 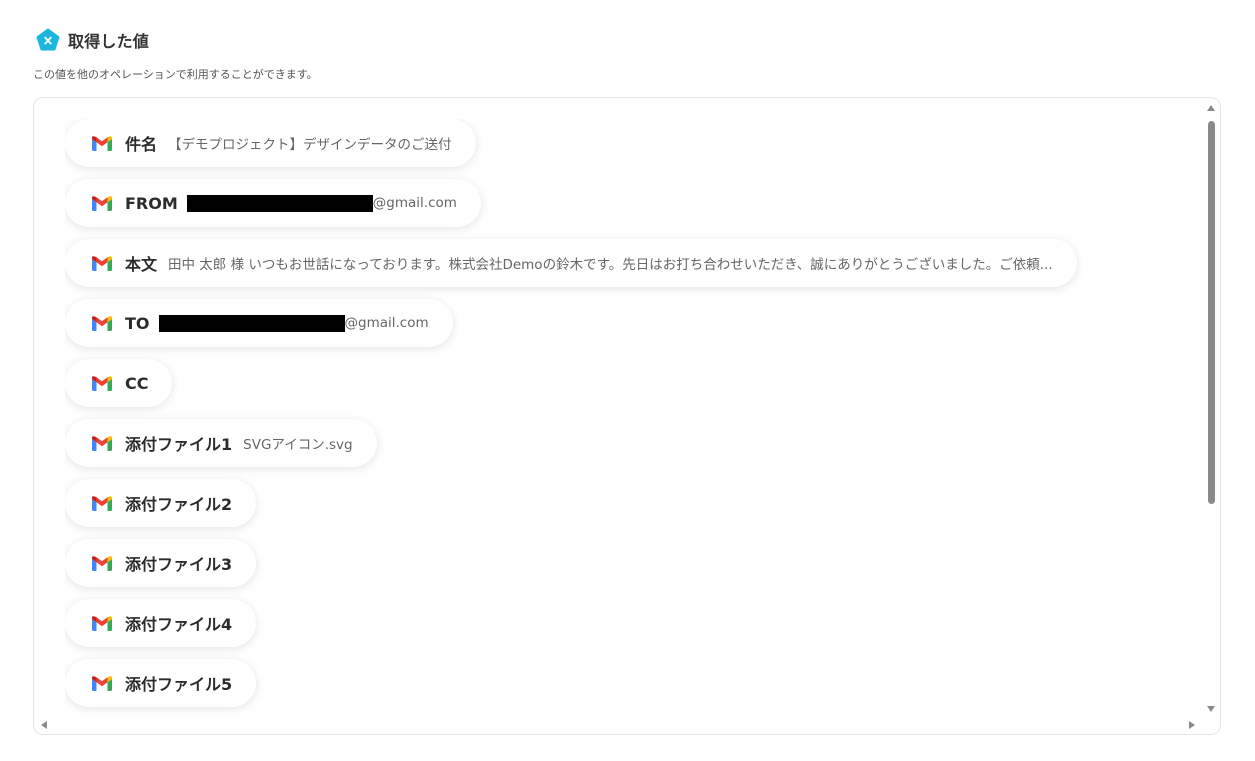 I want to click on page-description: この値を他のオペレーションで利用することができます。, so click(x=175, y=74).